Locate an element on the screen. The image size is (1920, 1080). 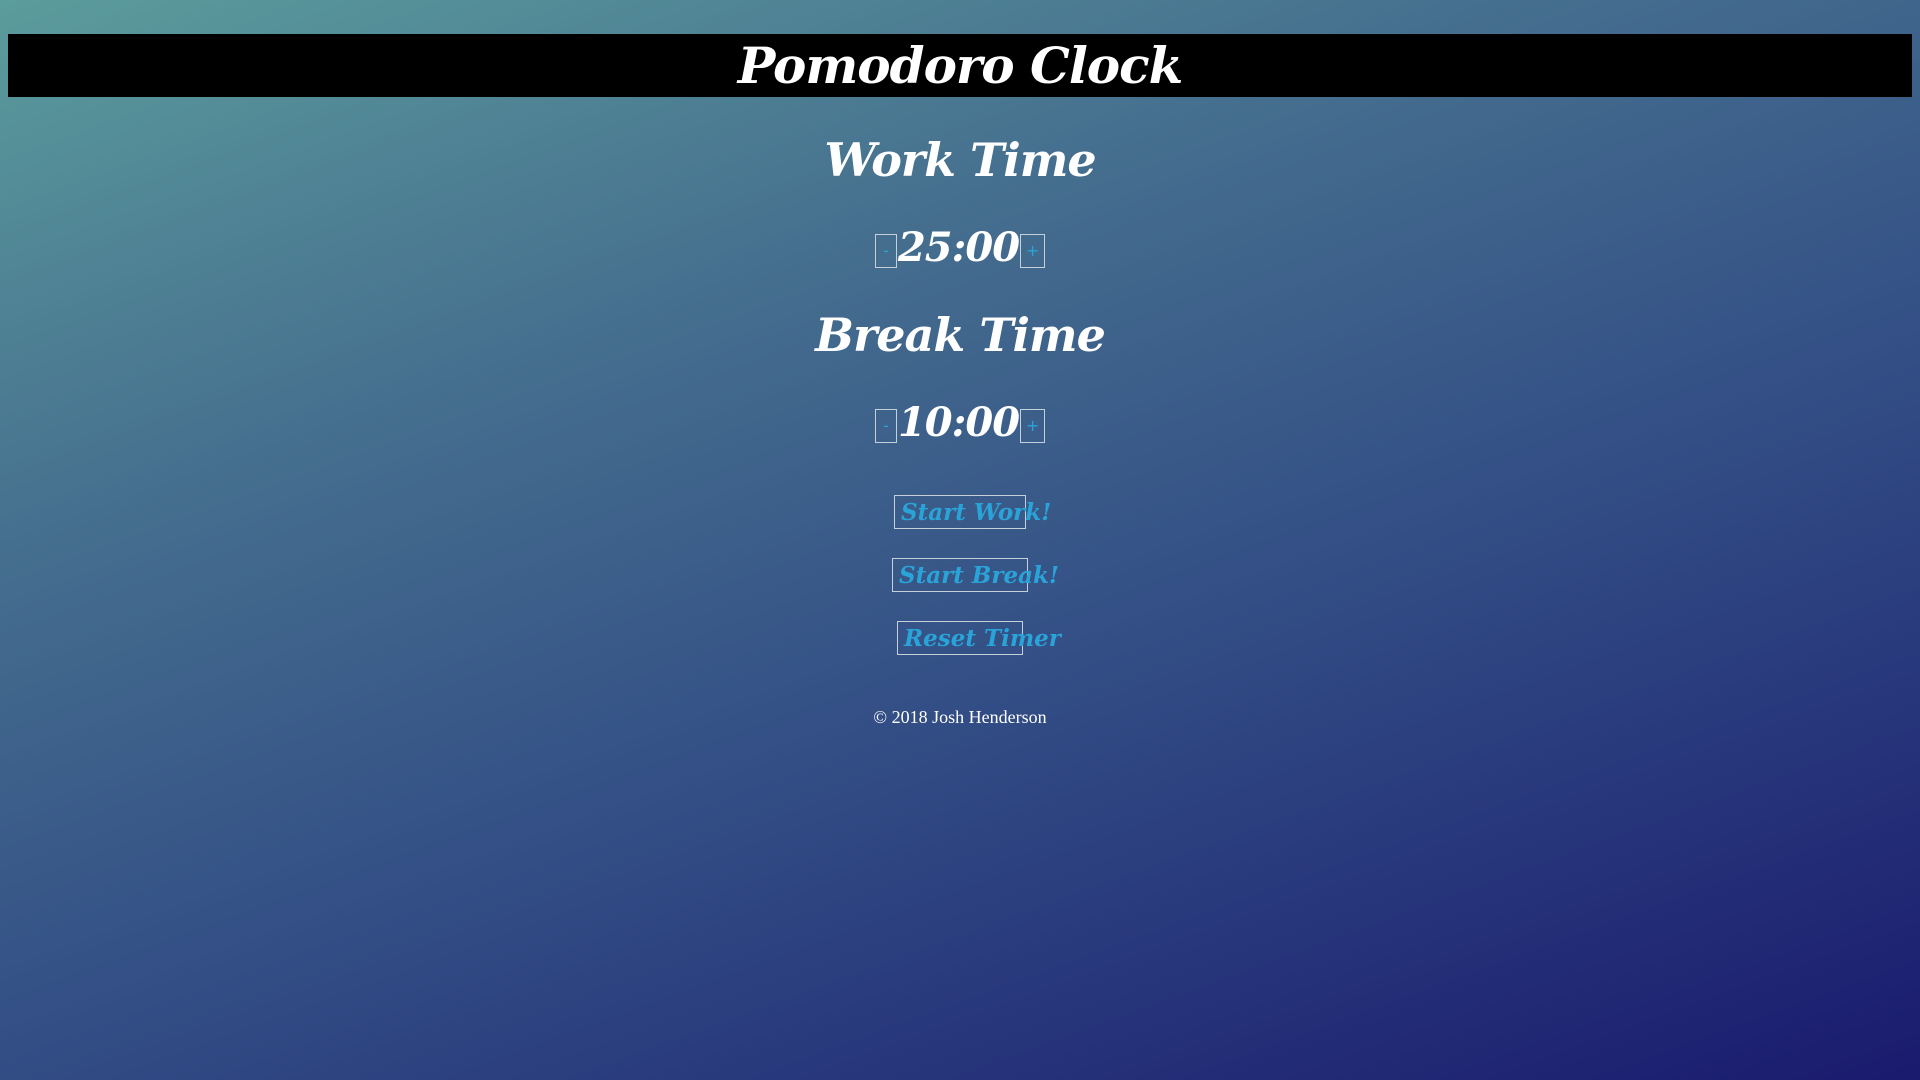
work-increment-button: + is located at coordinates (1033, 250).